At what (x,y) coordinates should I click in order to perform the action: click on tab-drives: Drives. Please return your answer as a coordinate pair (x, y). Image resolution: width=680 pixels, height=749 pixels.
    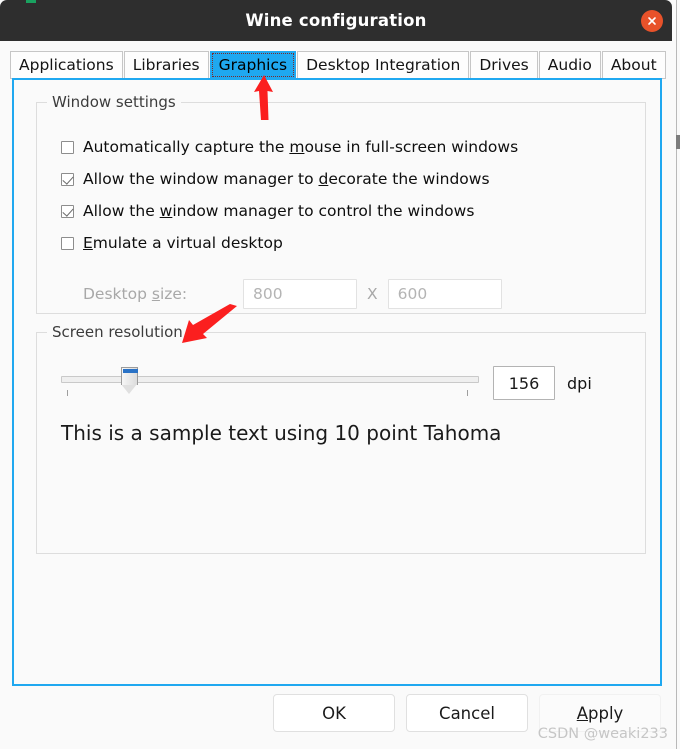
    Looking at the image, I should click on (504, 65).